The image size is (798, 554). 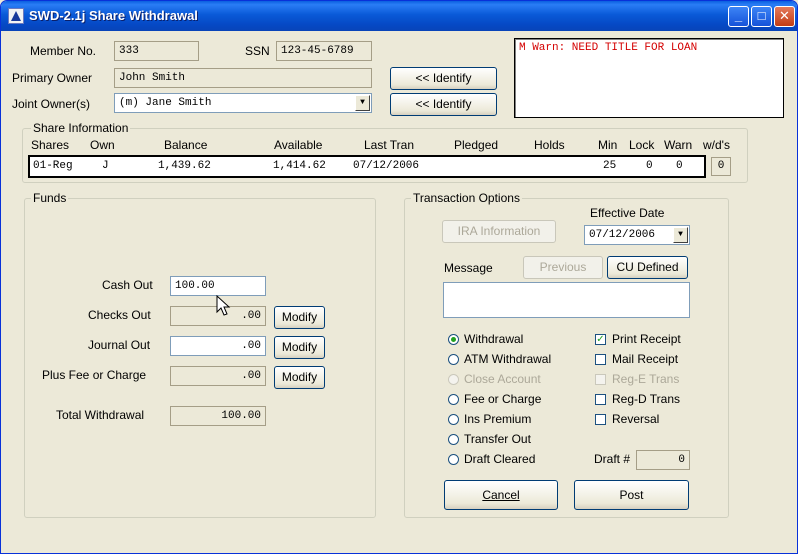 What do you see at coordinates (647, 267) in the screenshot?
I see `cu-defined-button: CU Defined` at bounding box center [647, 267].